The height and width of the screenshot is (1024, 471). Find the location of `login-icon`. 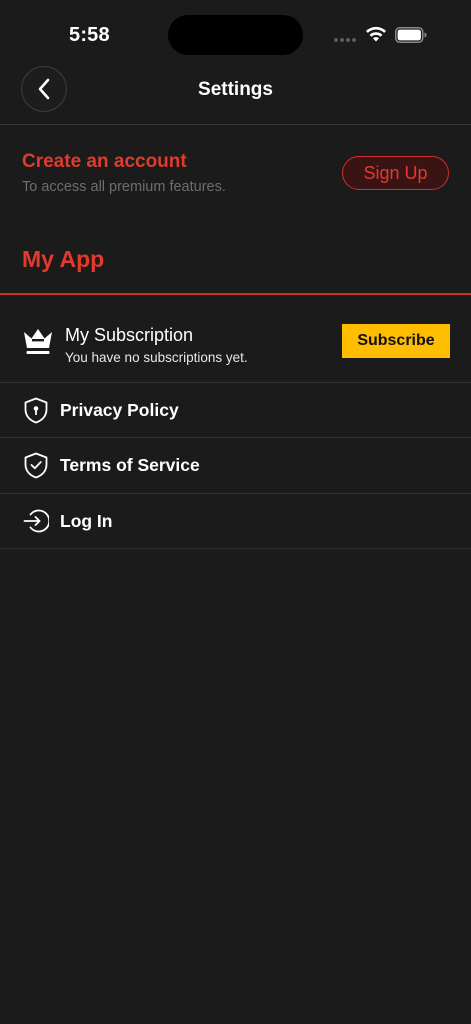

login-icon is located at coordinates (36, 521).